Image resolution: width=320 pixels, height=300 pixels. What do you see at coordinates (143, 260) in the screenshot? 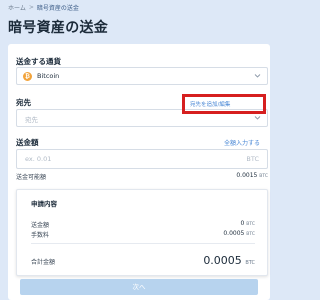
I see `summary-total-row: 合計金額 0.0005 BTC` at bounding box center [143, 260].